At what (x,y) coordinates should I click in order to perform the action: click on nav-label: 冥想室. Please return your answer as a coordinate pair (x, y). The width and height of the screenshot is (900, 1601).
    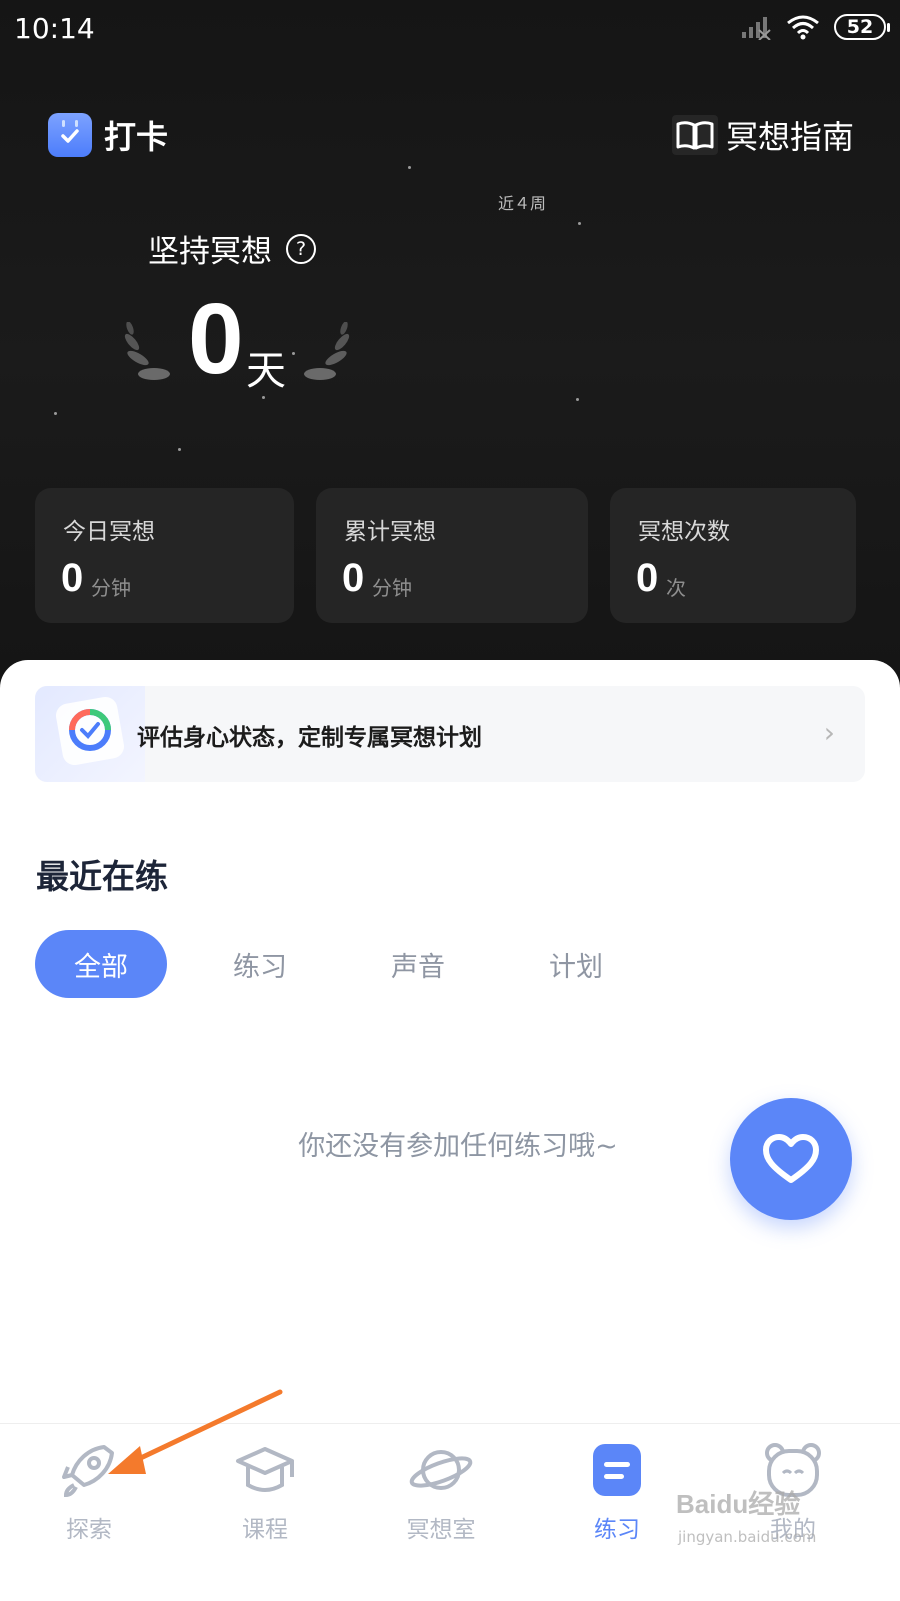
    Looking at the image, I should click on (441, 1530).